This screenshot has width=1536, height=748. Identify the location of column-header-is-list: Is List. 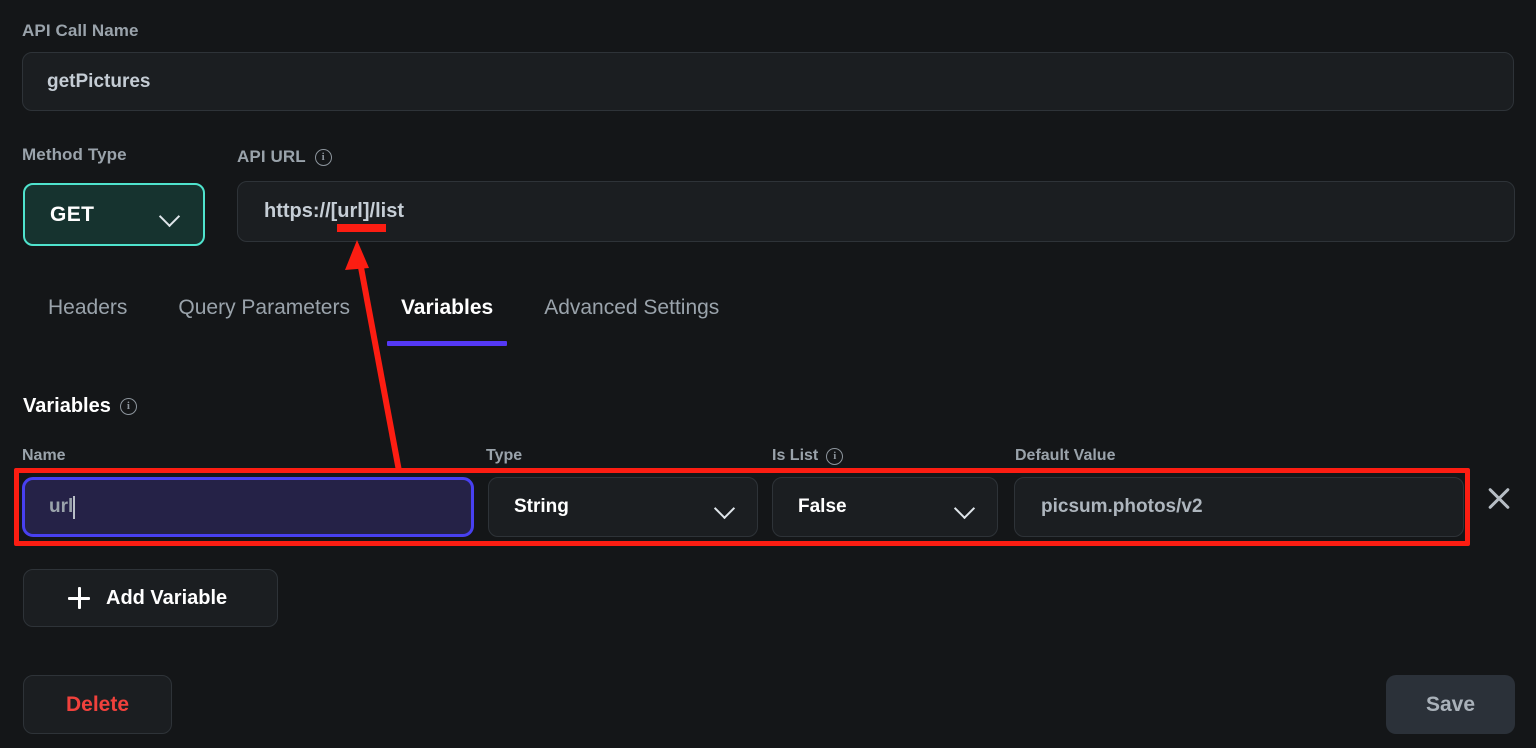
(795, 455).